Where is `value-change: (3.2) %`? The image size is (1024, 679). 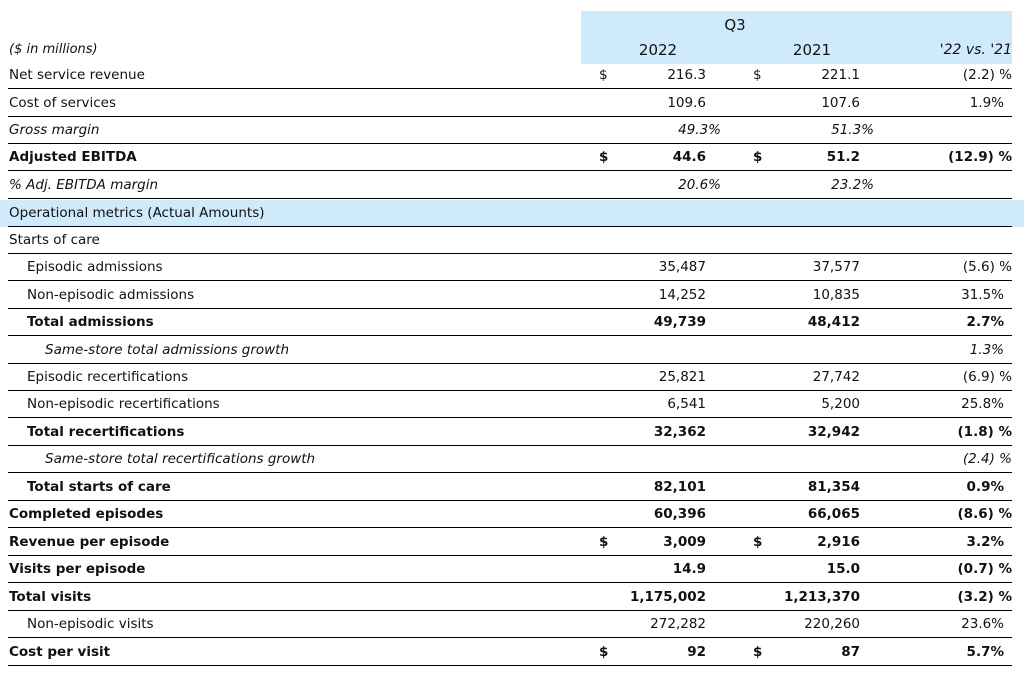
value-change: (3.2) % is located at coordinates (984, 597).